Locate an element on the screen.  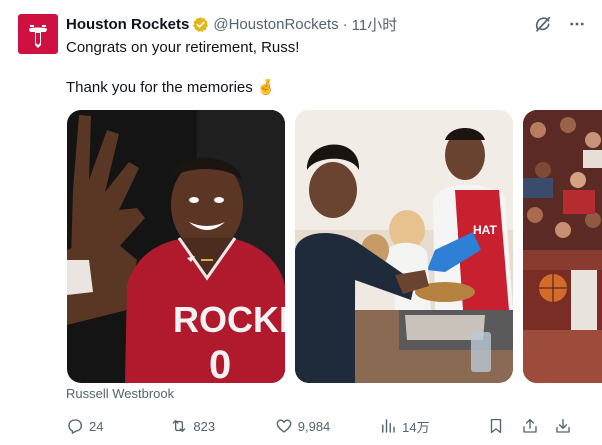
views-count: 14万 is located at coordinates (416, 427).